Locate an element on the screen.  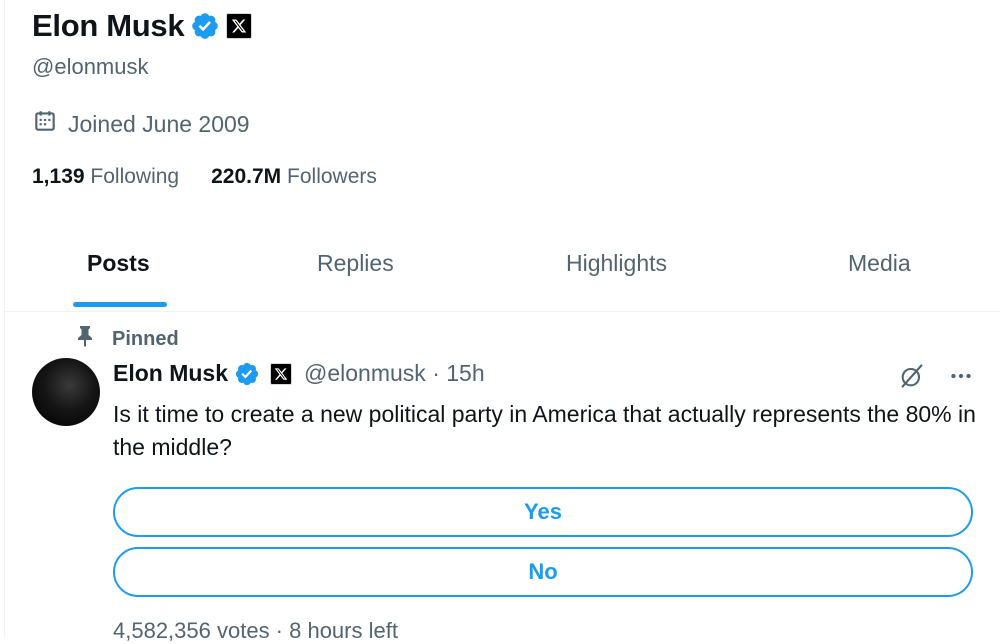
followers-link: 220.7M Followers is located at coordinates (294, 177).